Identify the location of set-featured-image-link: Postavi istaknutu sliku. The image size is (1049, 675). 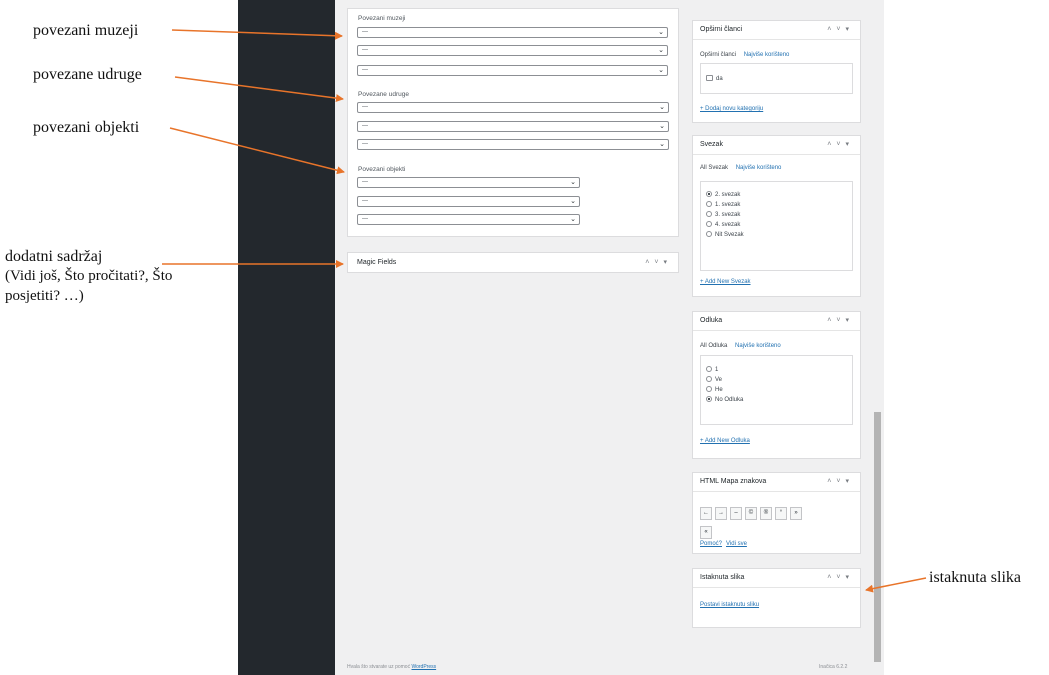
(729, 605).